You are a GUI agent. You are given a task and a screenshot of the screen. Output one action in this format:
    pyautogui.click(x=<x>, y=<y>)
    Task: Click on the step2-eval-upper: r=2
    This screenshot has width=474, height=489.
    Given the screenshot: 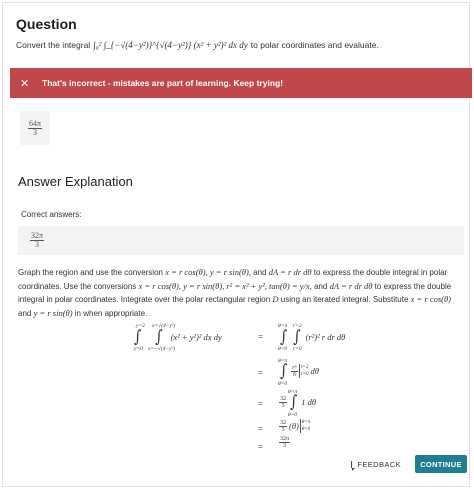 What is the action you would take?
    pyautogui.click(x=304, y=367)
    